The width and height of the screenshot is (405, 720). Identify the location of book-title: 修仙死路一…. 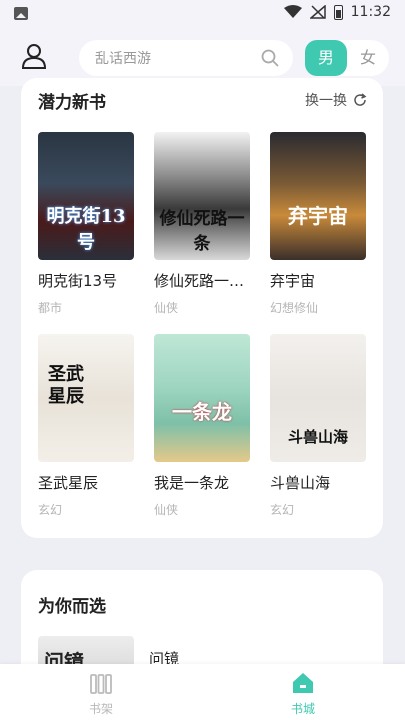
(199, 281).